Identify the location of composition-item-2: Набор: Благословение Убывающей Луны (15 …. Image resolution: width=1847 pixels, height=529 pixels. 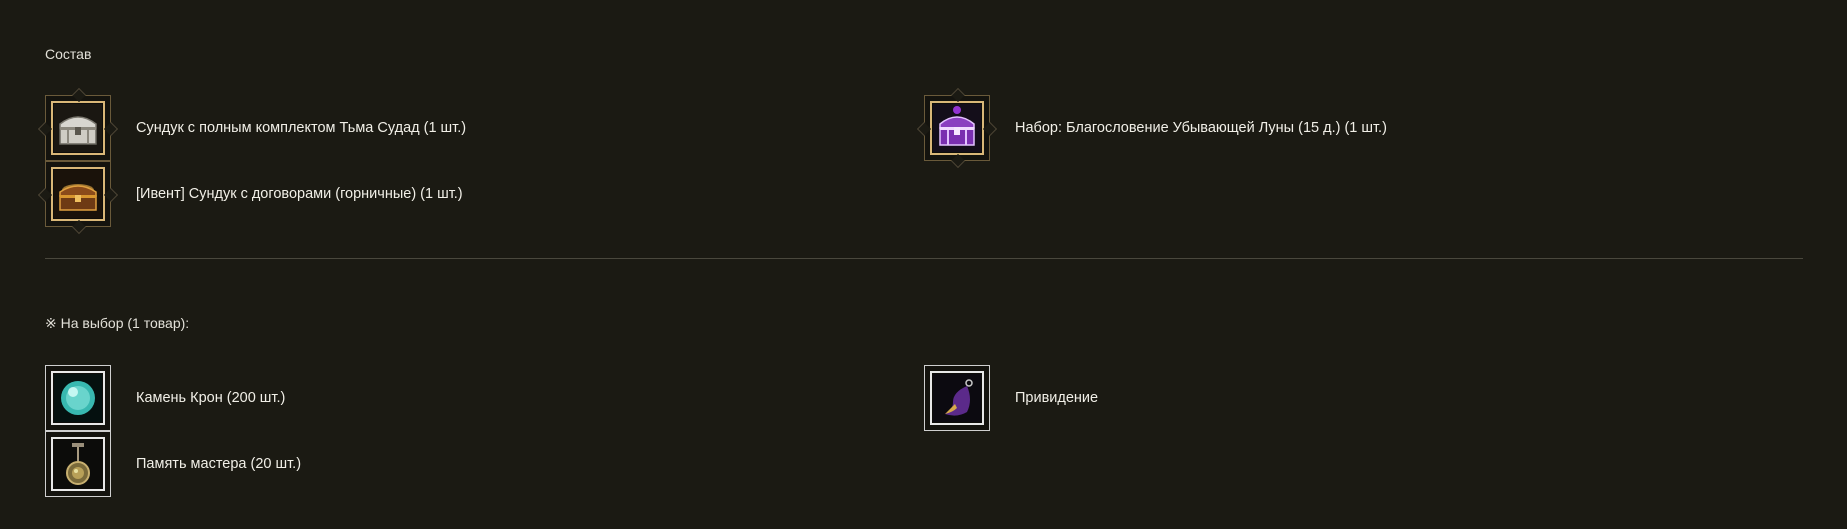
(1151, 128).